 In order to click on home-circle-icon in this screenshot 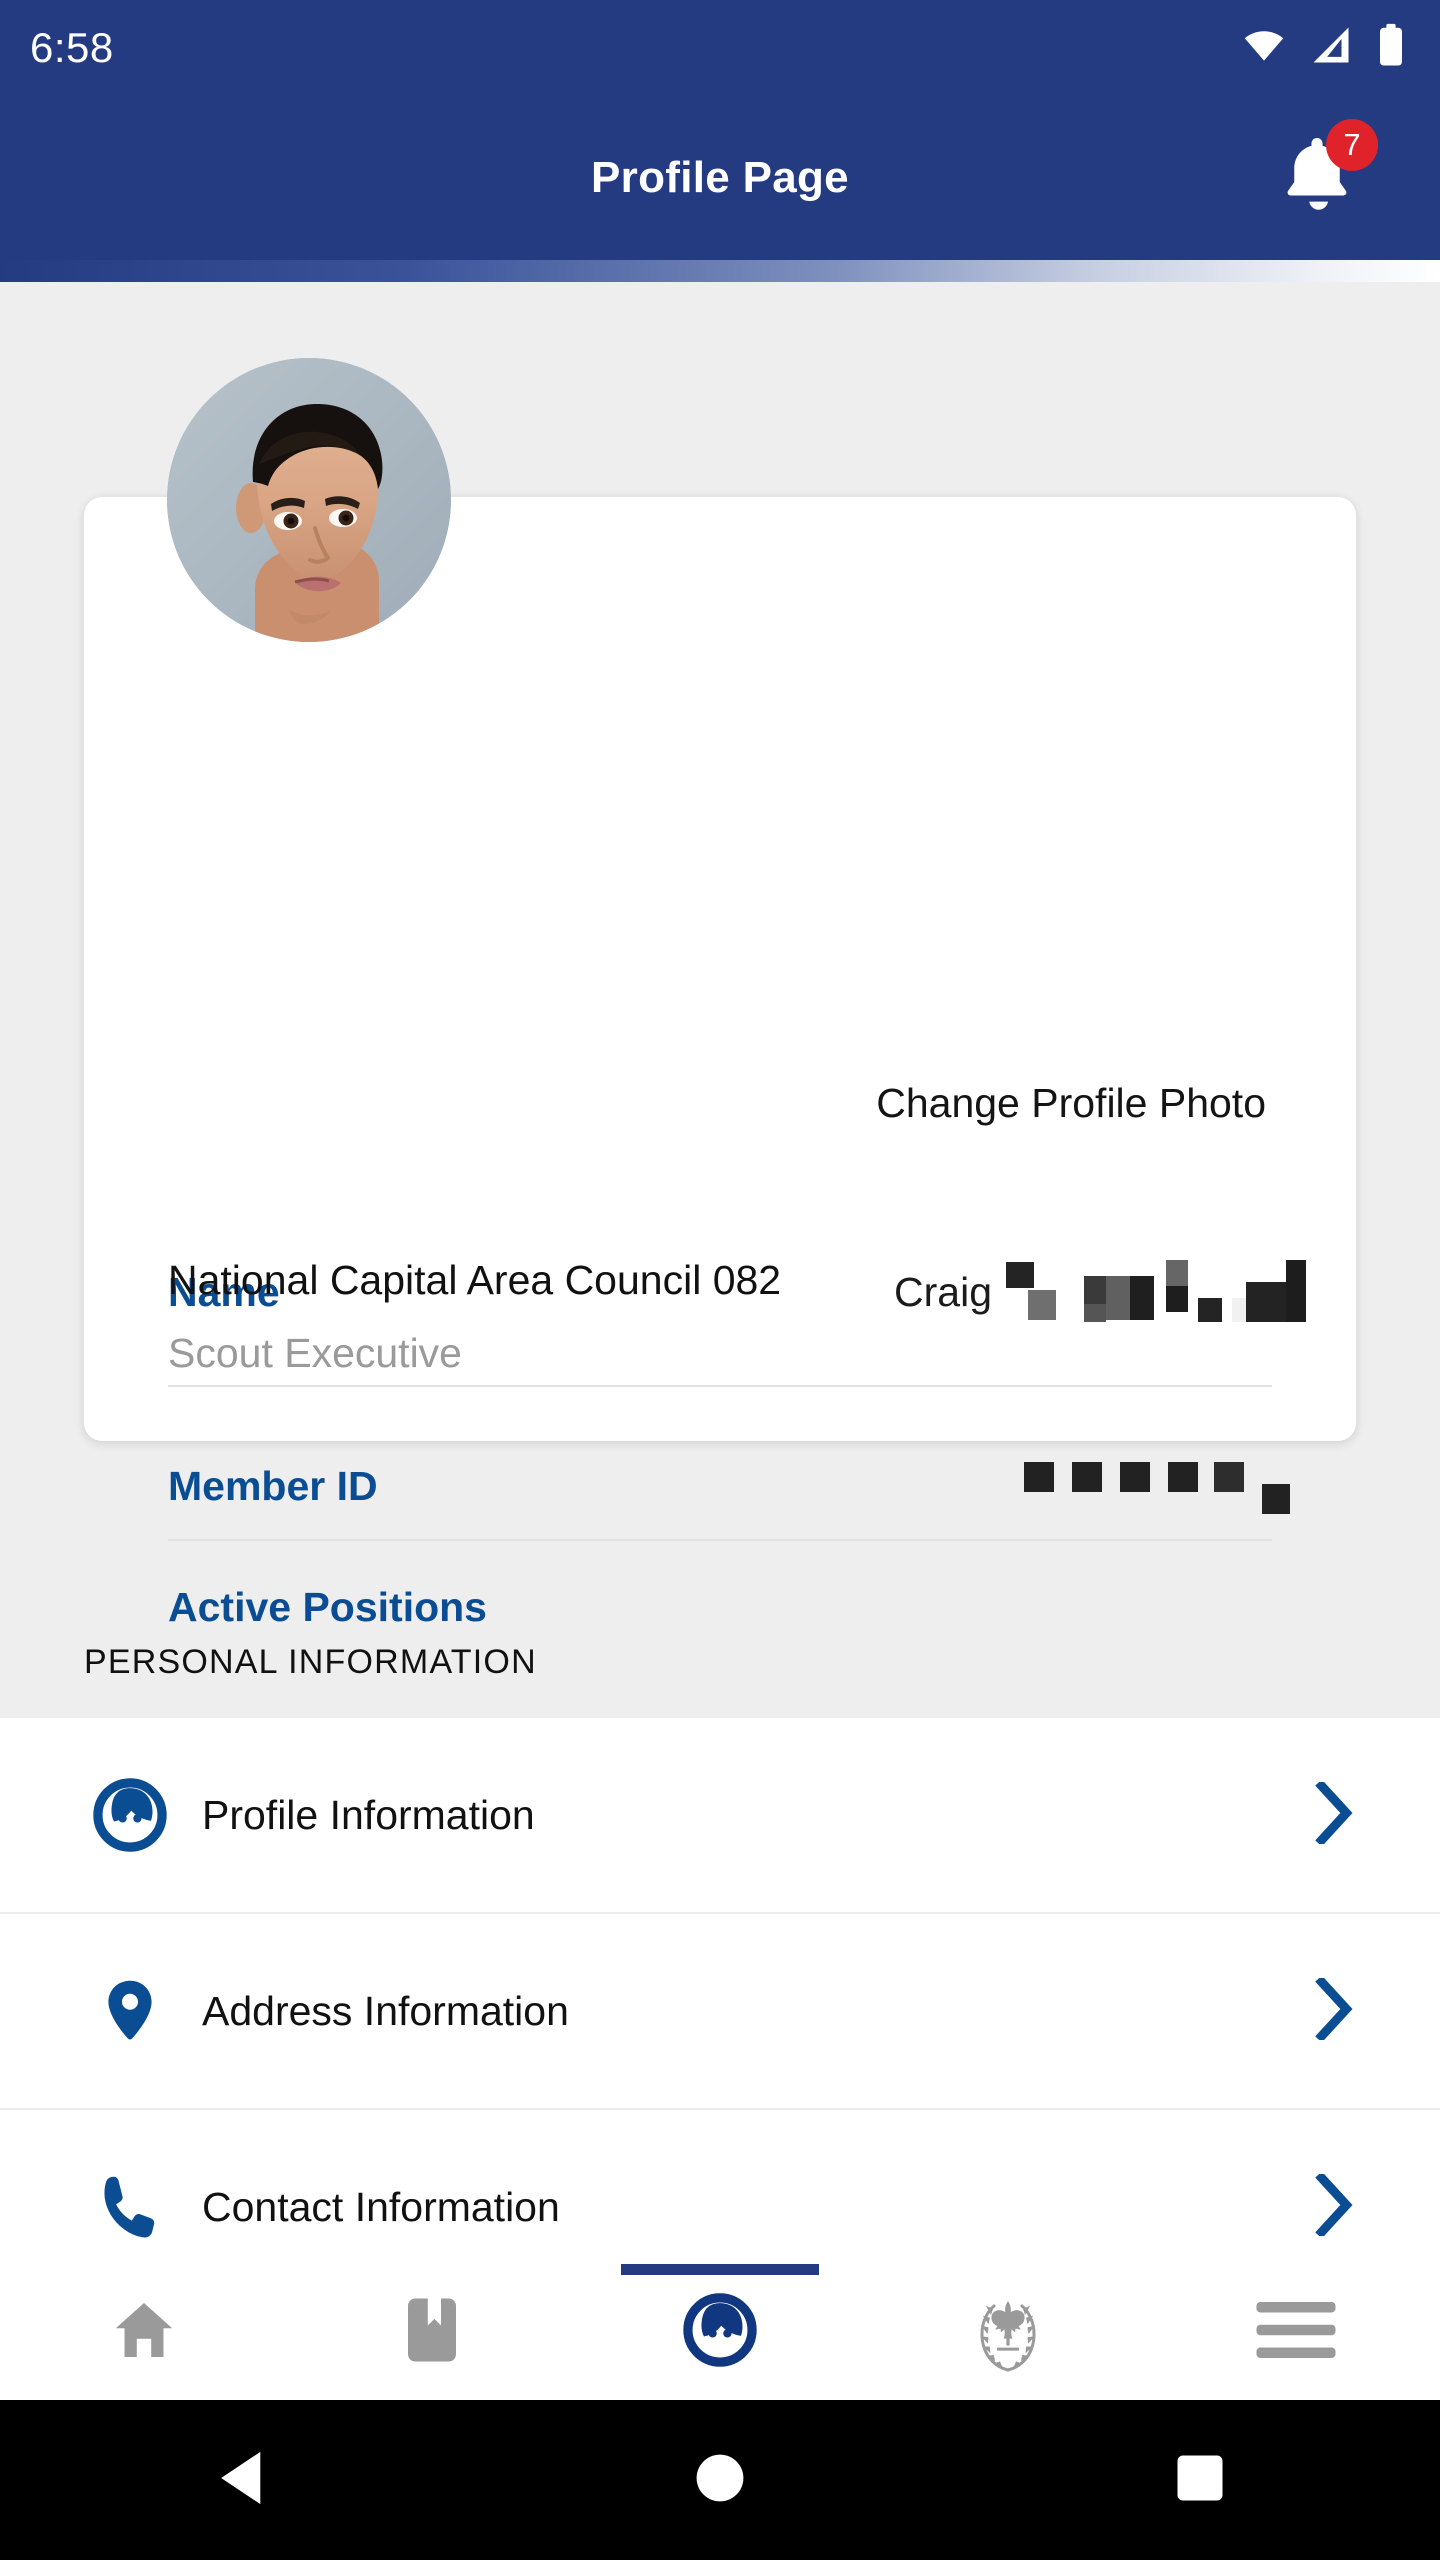, I will do `click(720, 2480)`.